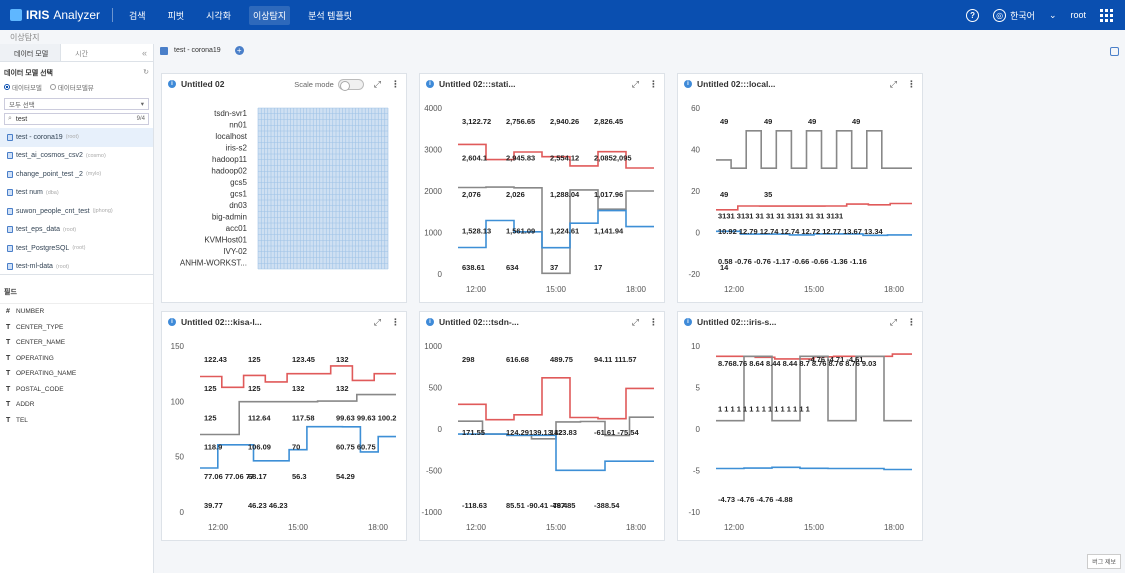 This screenshot has width=1125, height=573. Describe the element at coordinates (31, 52) in the screenshot. I see `tab-data-model: 데이터 모델` at that location.